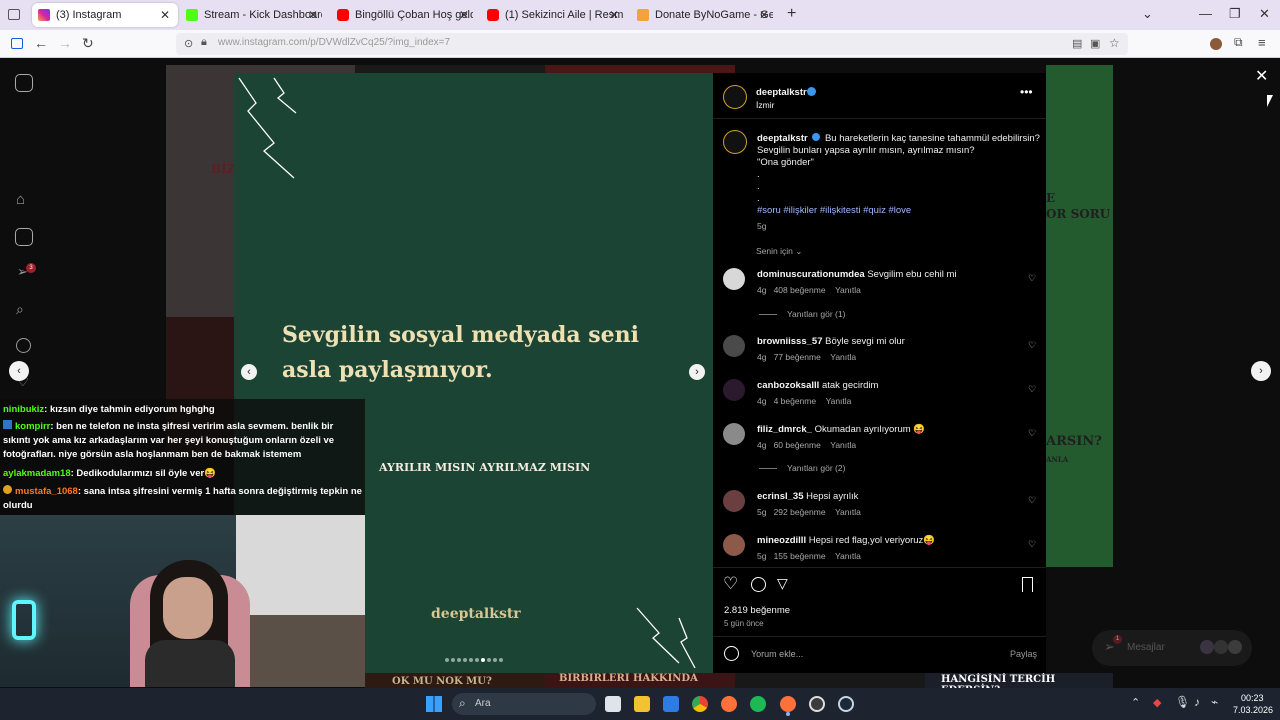 This screenshot has width=1280, height=720. Describe the element at coordinates (758, 704) in the screenshot. I see `spotify-icon` at that location.